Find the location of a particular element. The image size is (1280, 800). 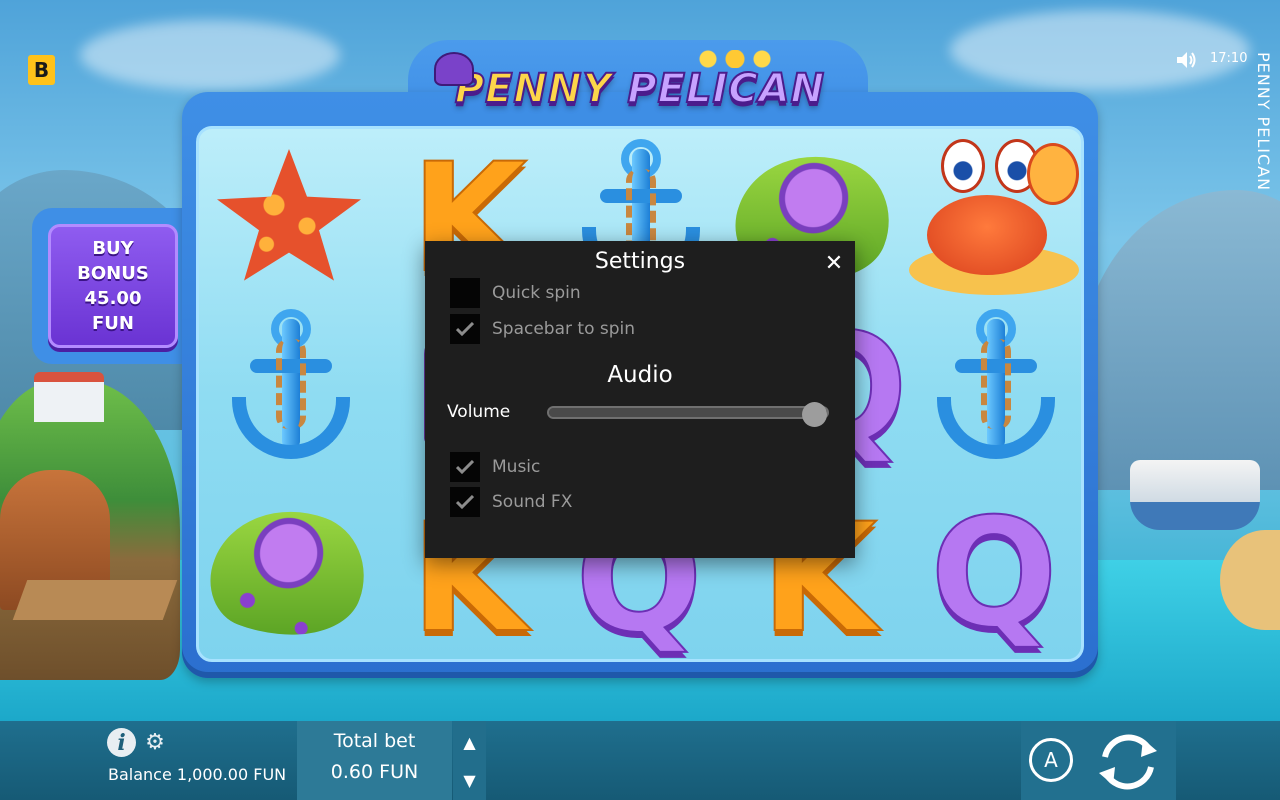

logo-coins-icon is located at coordinates (735, 59).